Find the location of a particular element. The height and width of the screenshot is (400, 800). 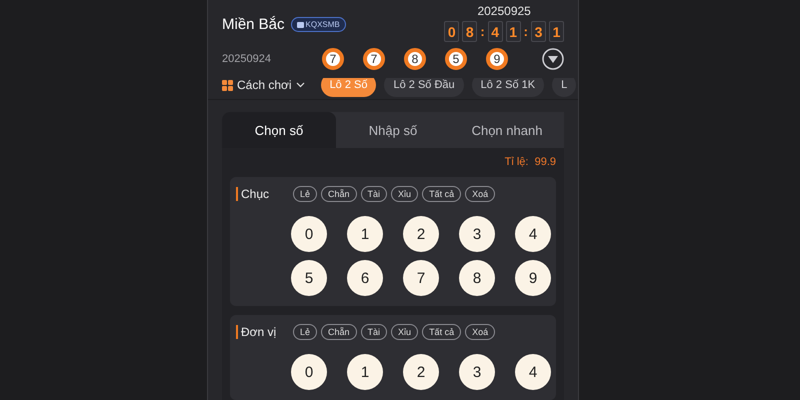

grid-icon is located at coordinates (227, 85).